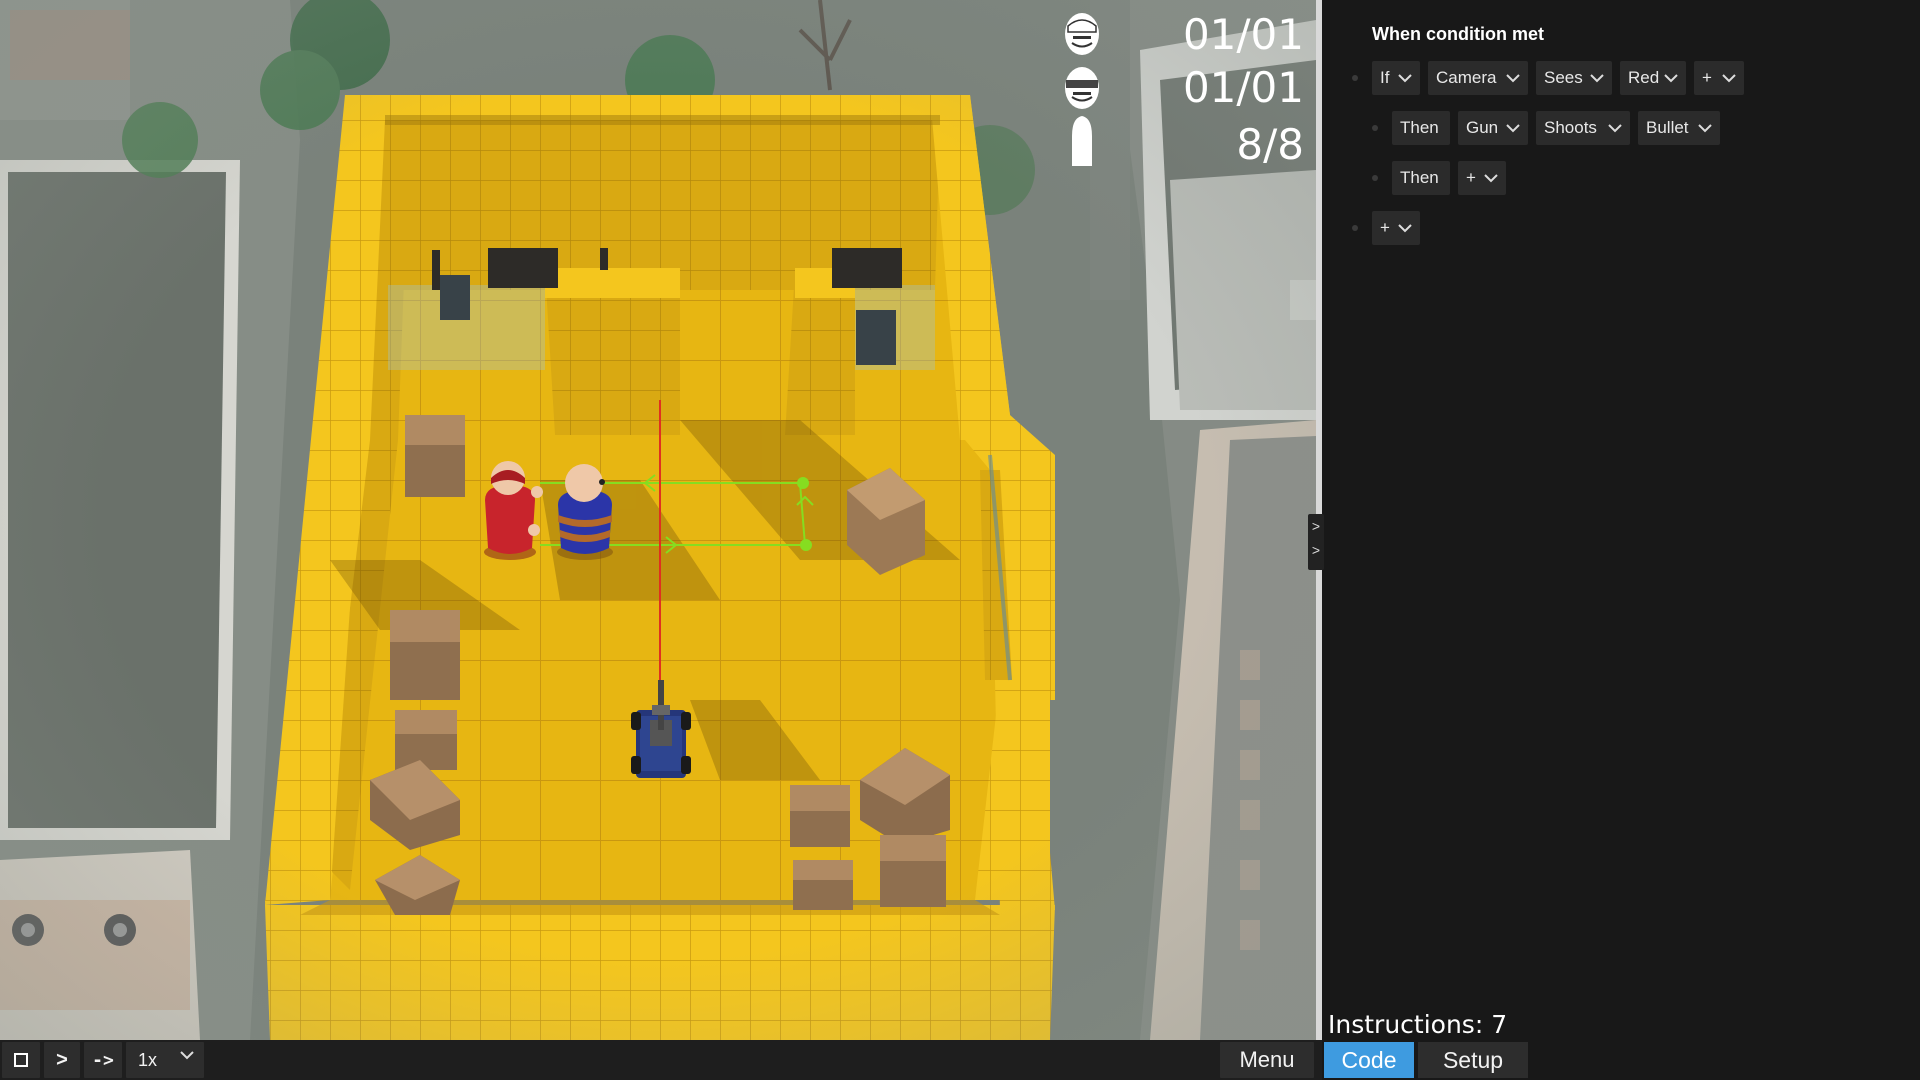 This screenshot has height=1080, width=1920. What do you see at coordinates (1478, 78) in the screenshot?
I see `sensor-camera-select: Camera` at bounding box center [1478, 78].